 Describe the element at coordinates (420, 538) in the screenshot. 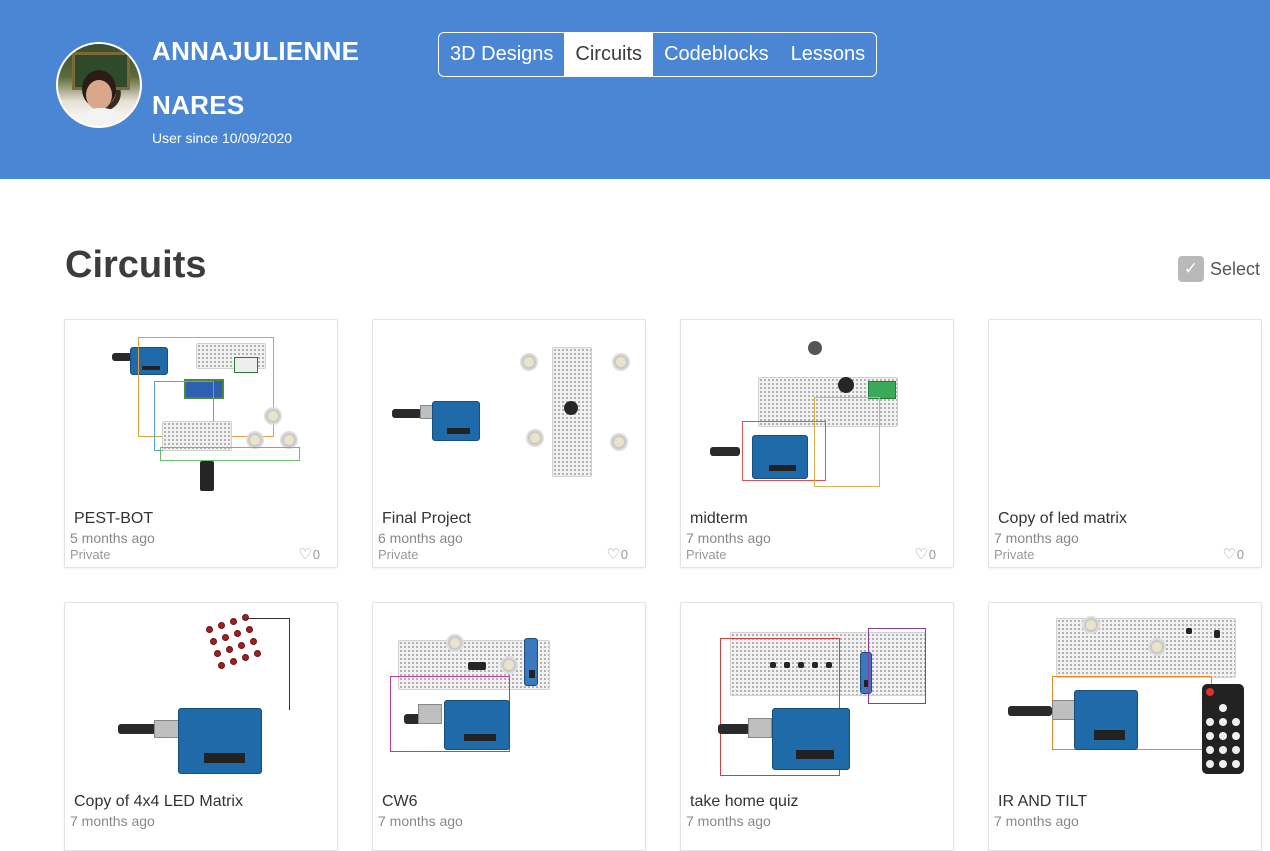

I see `card-date: 6 months ago` at that location.